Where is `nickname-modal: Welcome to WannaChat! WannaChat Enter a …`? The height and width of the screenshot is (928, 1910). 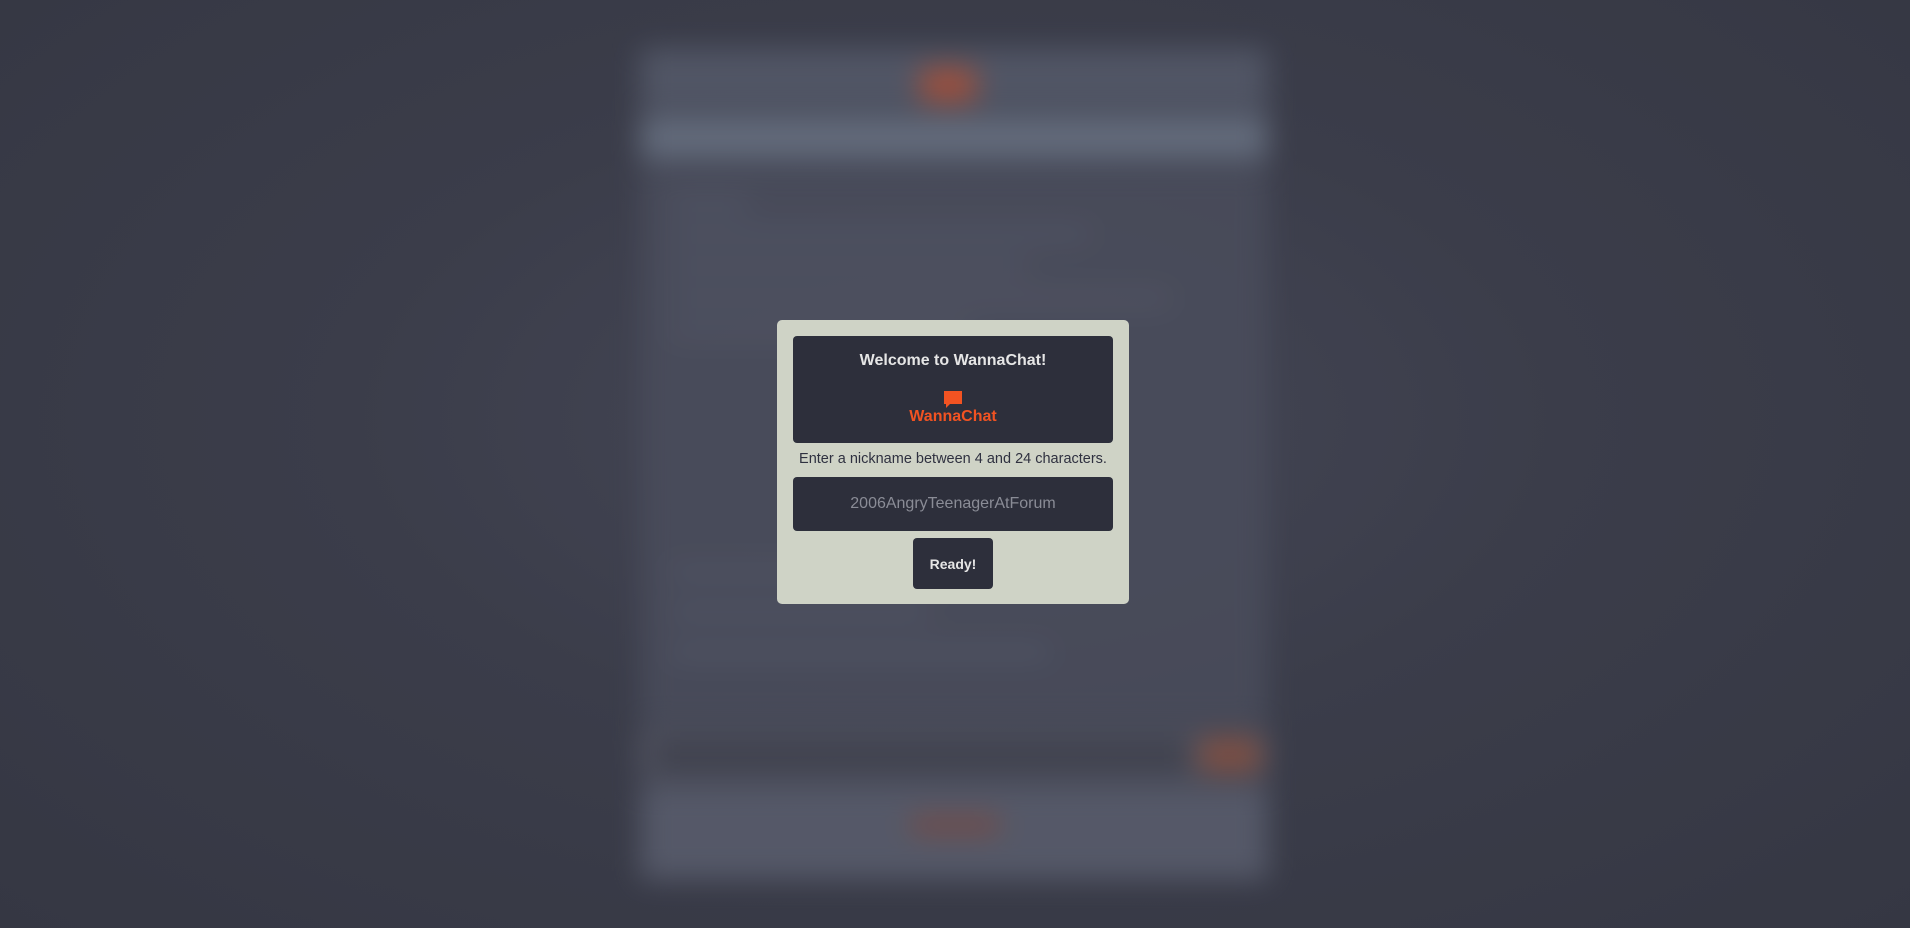
nickname-modal: Welcome to WannaChat! WannaChat Enter a … is located at coordinates (953, 462).